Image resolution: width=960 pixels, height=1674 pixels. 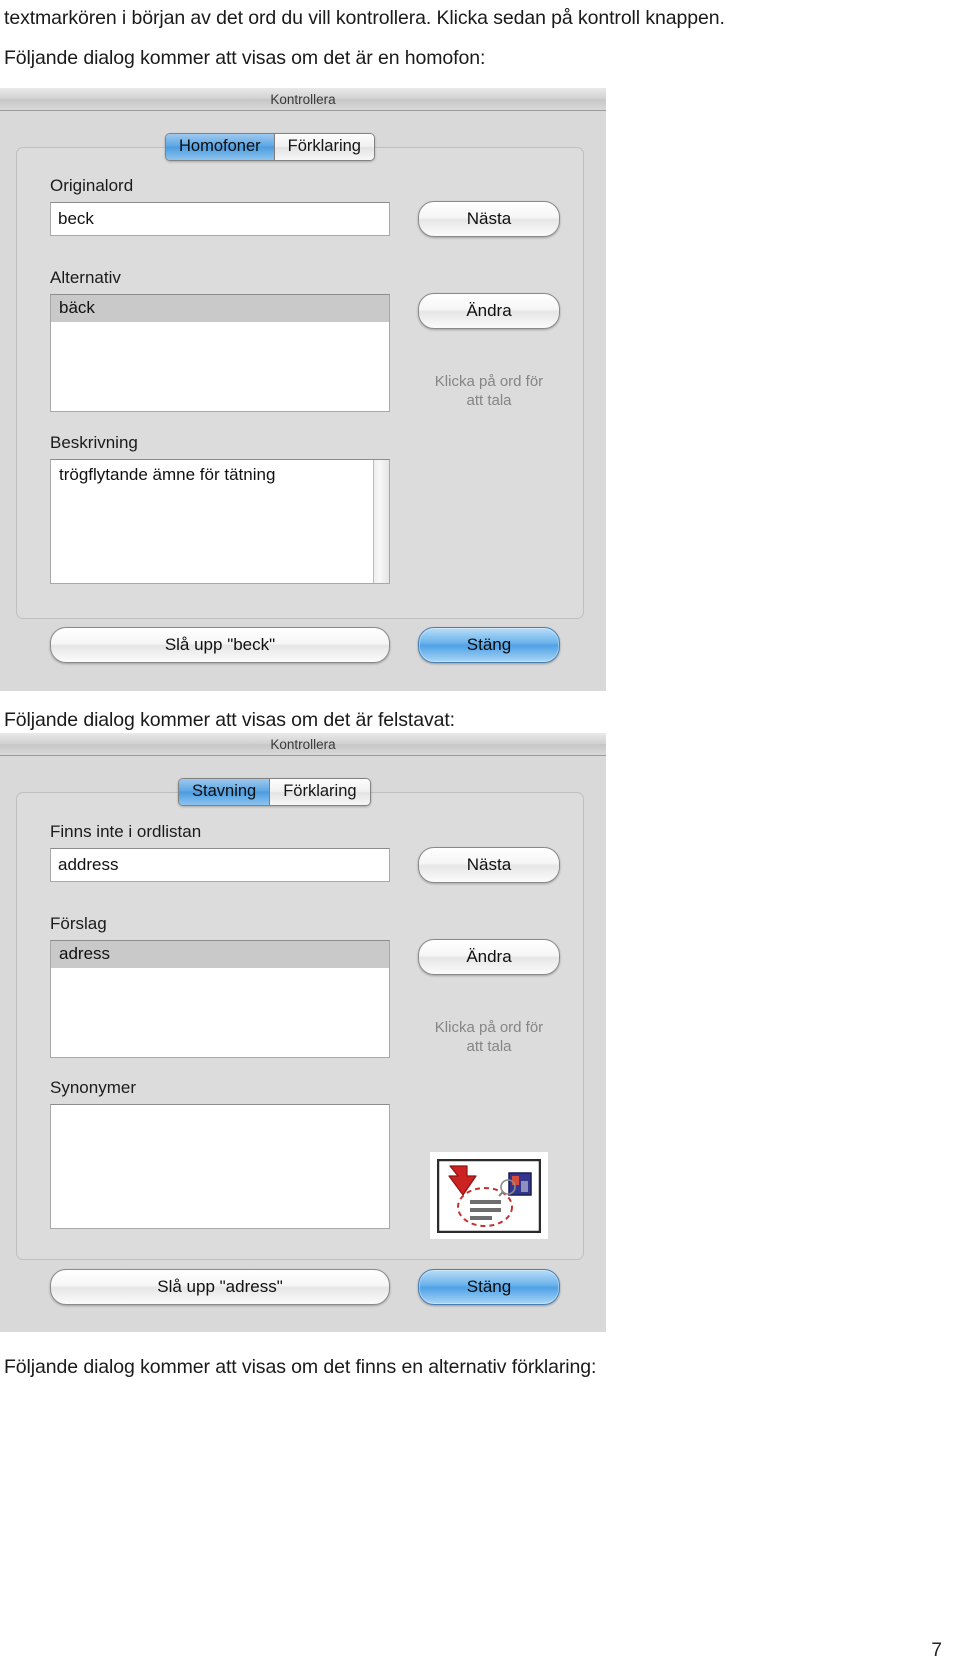 What do you see at coordinates (220, 954) in the screenshot?
I see `list-item: adress` at bounding box center [220, 954].